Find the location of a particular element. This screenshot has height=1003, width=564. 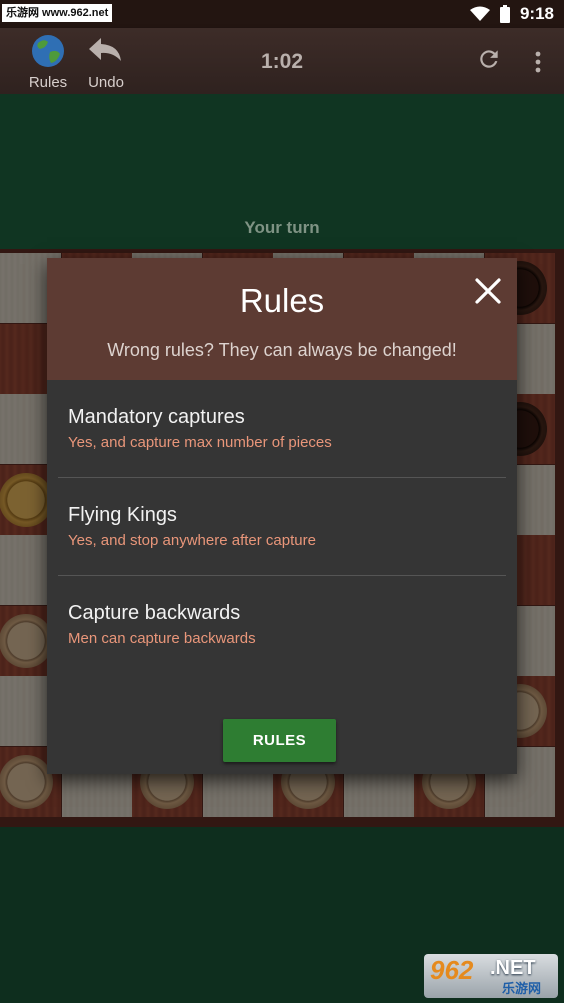

more-vert-icon is located at coordinates (538, 62).